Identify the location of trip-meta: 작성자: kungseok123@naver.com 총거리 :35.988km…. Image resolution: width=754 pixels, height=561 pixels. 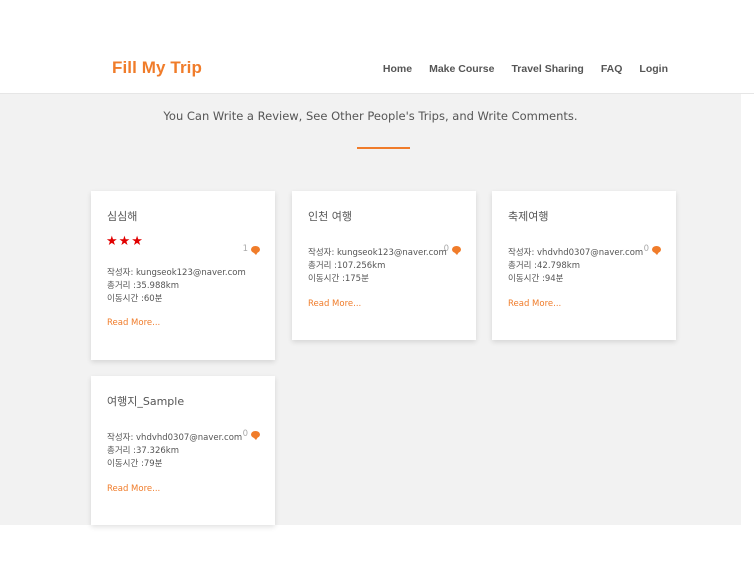
(176, 286).